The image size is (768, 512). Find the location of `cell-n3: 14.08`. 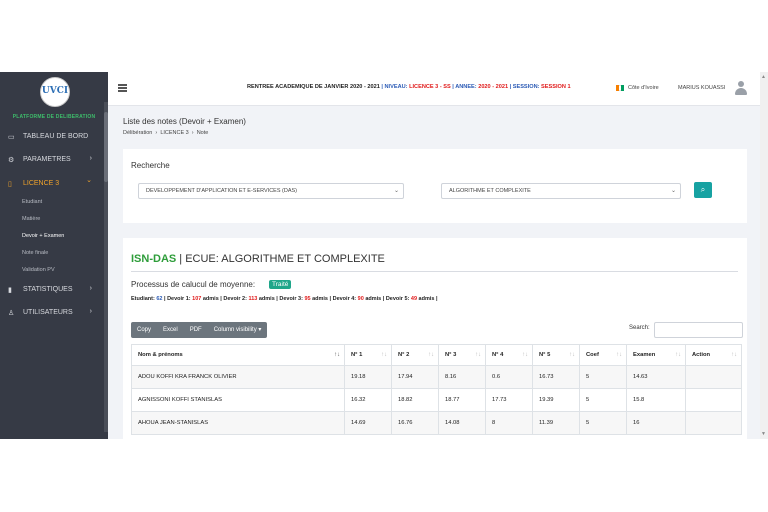

cell-n3: 14.08 is located at coordinates (462, 423).